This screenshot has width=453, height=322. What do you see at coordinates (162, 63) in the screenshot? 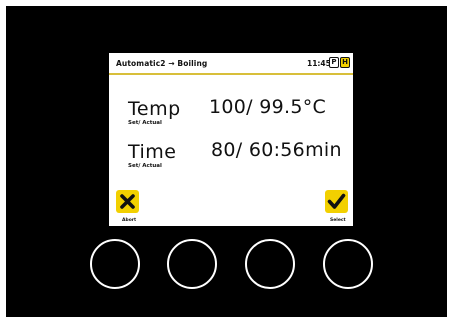
I see `breadcrumb: Automatic2 → Boiling` at bounding box center [162, 63].